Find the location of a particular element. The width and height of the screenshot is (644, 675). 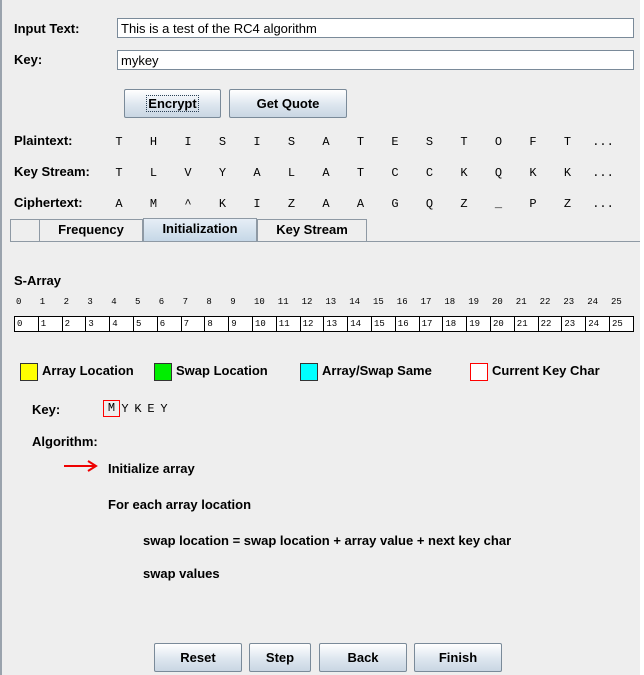

s-array-index: 25 is located at coordinates (616, 302).